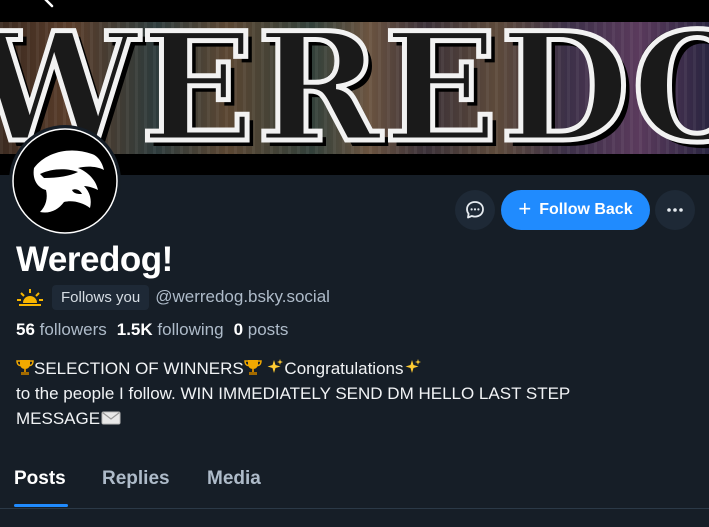  Describe the element at coordinates (525, 208) in the screenshot. I see `plus-icon: +` at that location.